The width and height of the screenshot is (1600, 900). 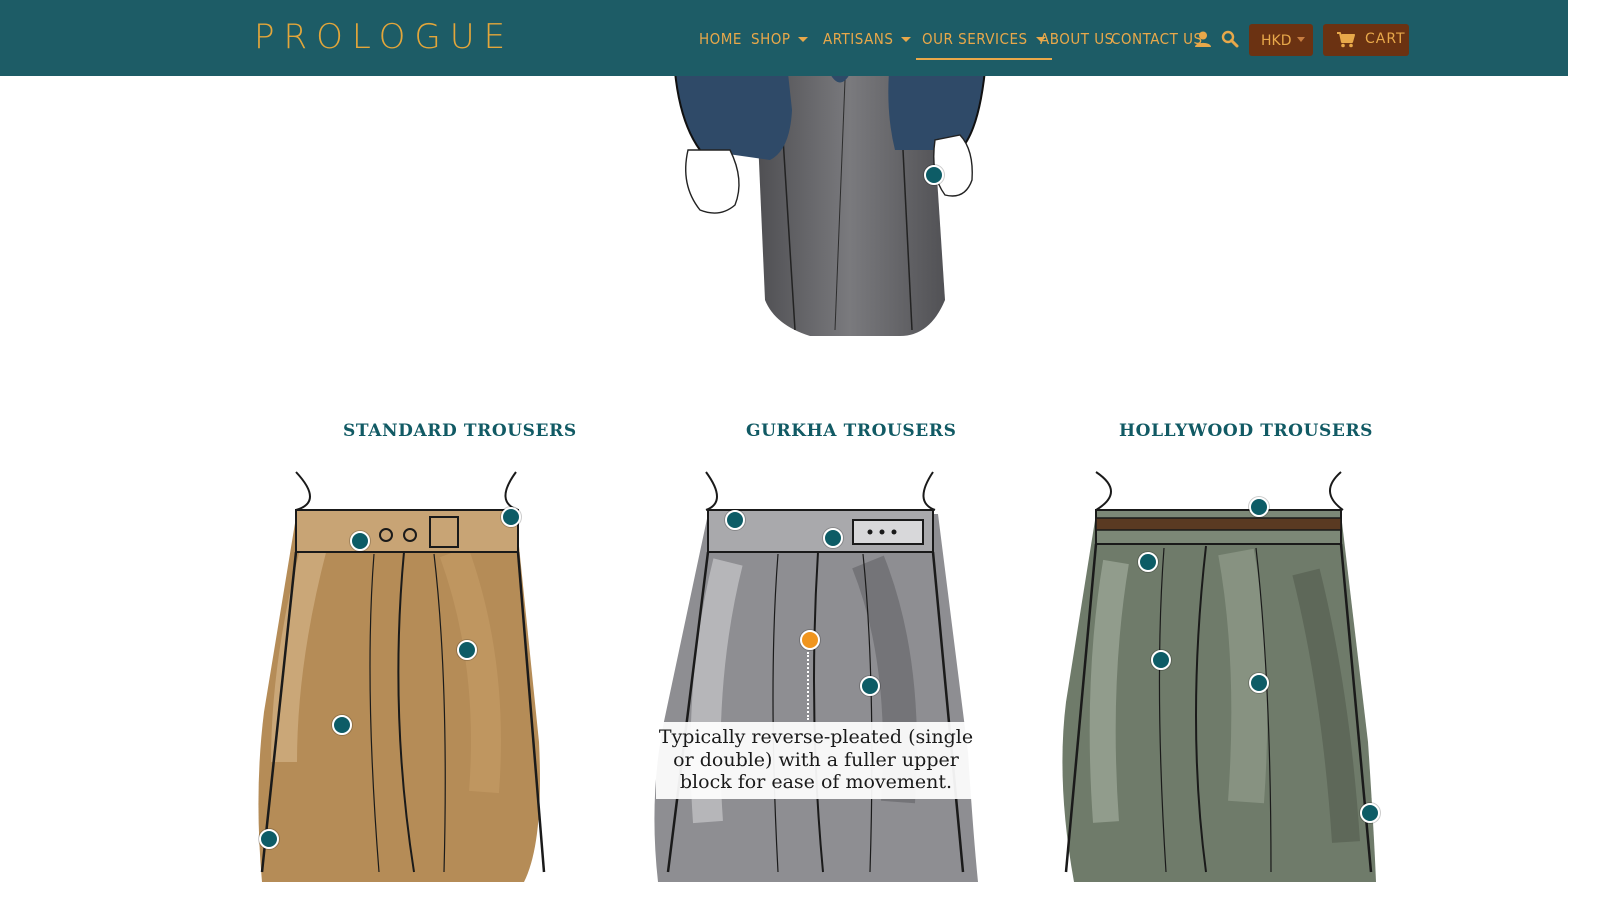 What do you see at coordinates (810, 640) in the screenshot?
I see `hotspot-gurkha-active` at bounding box center [810, 640].